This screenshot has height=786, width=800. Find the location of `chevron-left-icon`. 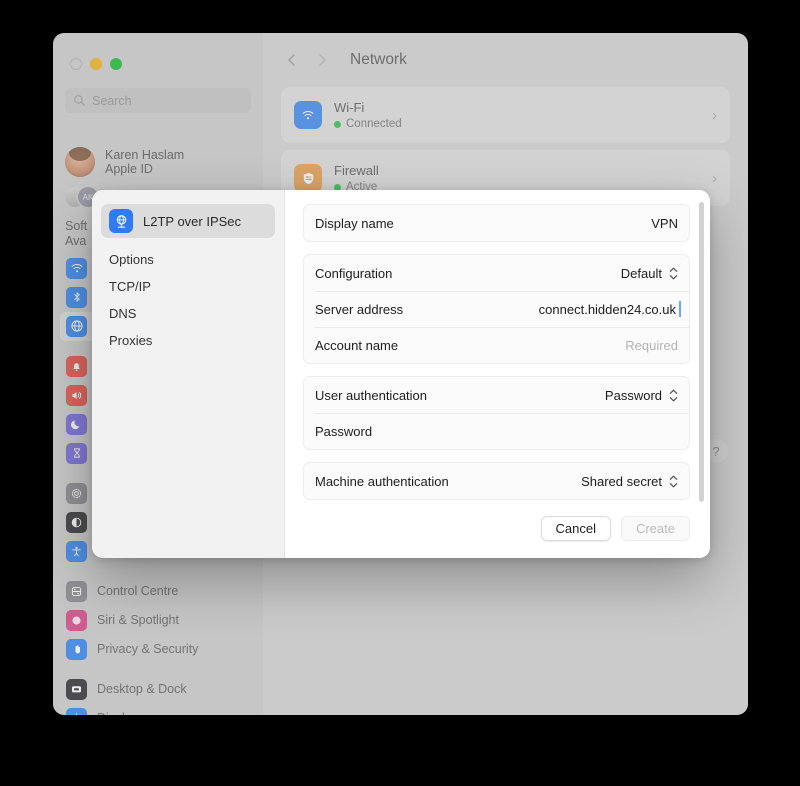

chevron-left-icon is located at coordinates (292, 60).